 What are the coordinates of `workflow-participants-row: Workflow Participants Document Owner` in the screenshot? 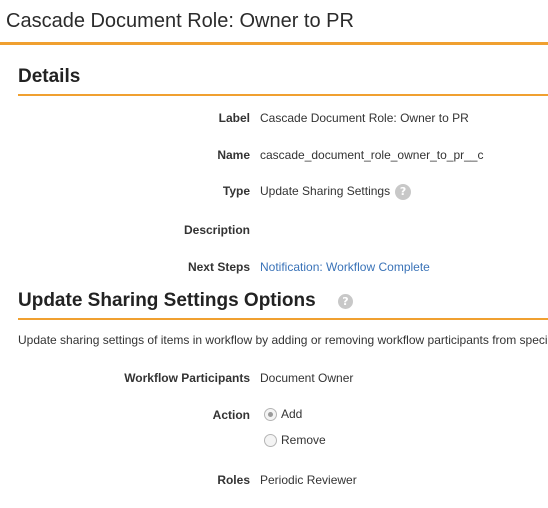 It's located at (274, 380).